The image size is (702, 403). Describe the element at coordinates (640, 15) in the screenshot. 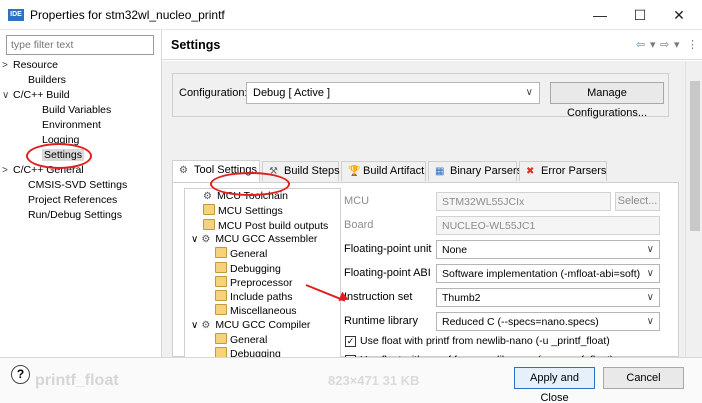

I see `maximize-button: ☐` at that location.